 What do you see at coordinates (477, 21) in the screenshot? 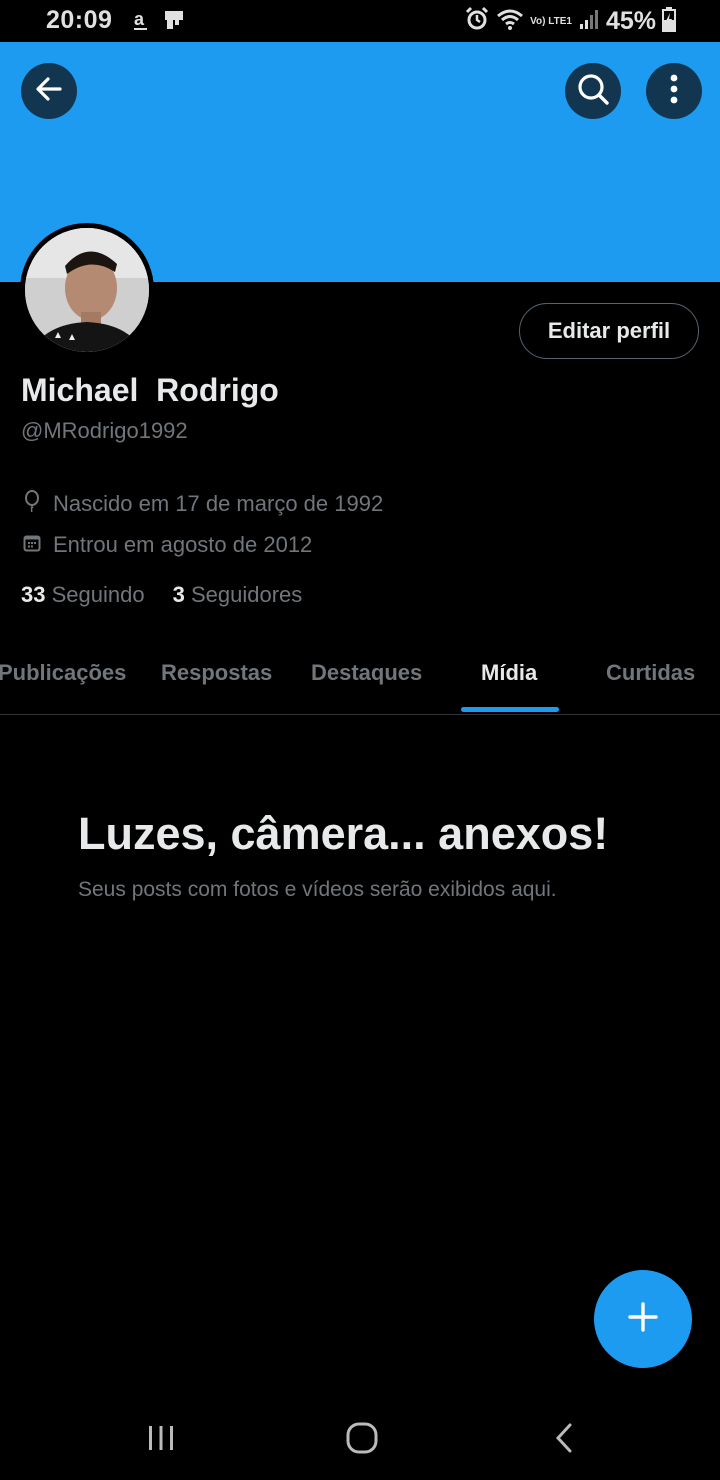
I see `alarm-icon` at bounding box center [477, 21].